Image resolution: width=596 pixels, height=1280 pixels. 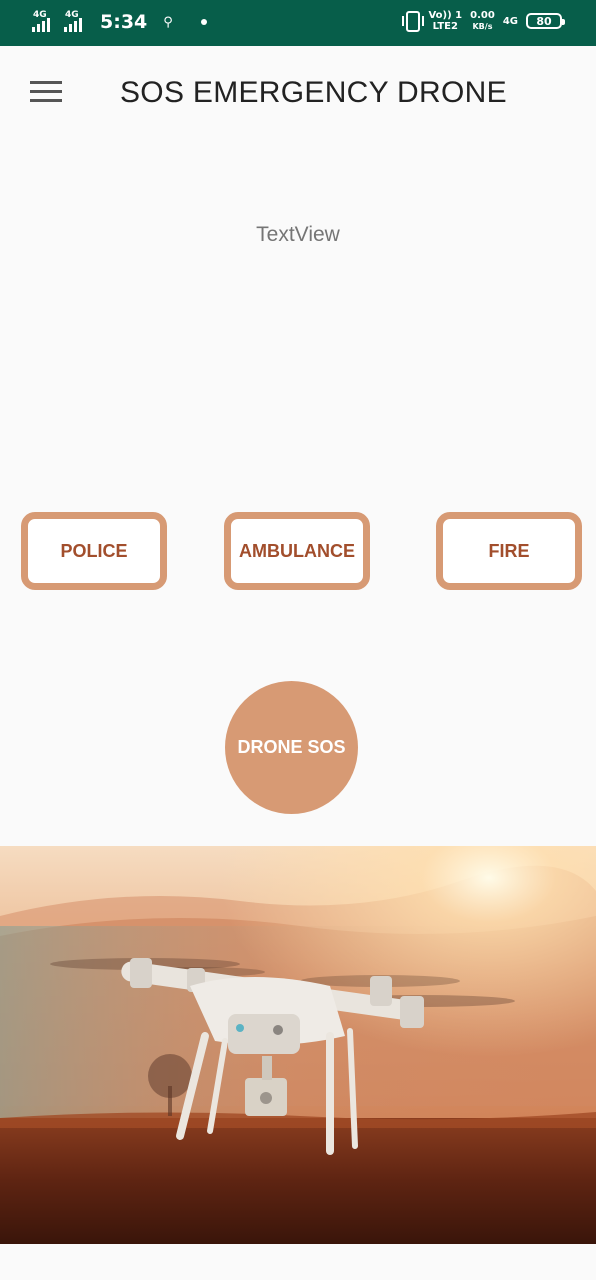 I want to click on status-bar: 4G 4G 5:34 ⚲ Vo)) 1 LTE2 0.00 KB/s 4G 80, so click(x=298, y=23).